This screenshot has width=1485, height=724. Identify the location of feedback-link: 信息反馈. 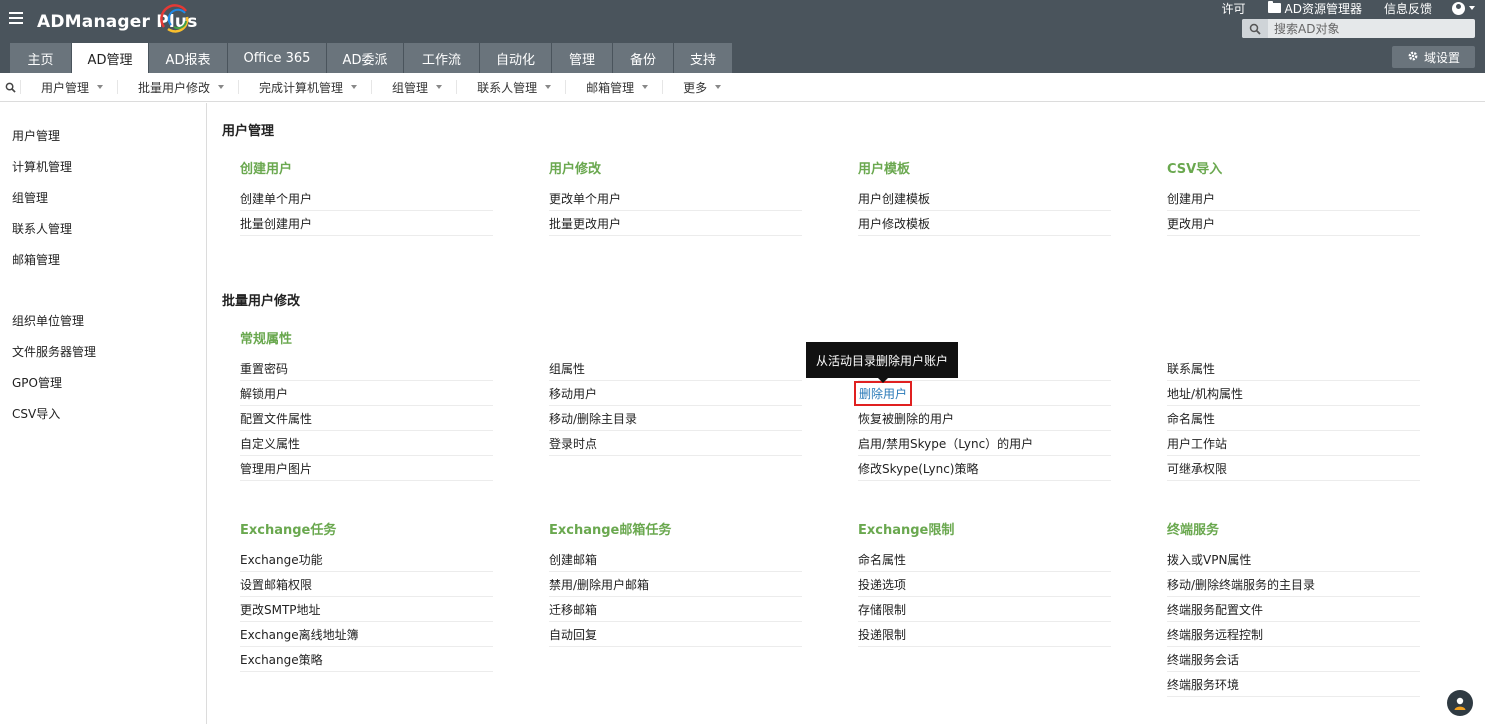
(1408, 8).